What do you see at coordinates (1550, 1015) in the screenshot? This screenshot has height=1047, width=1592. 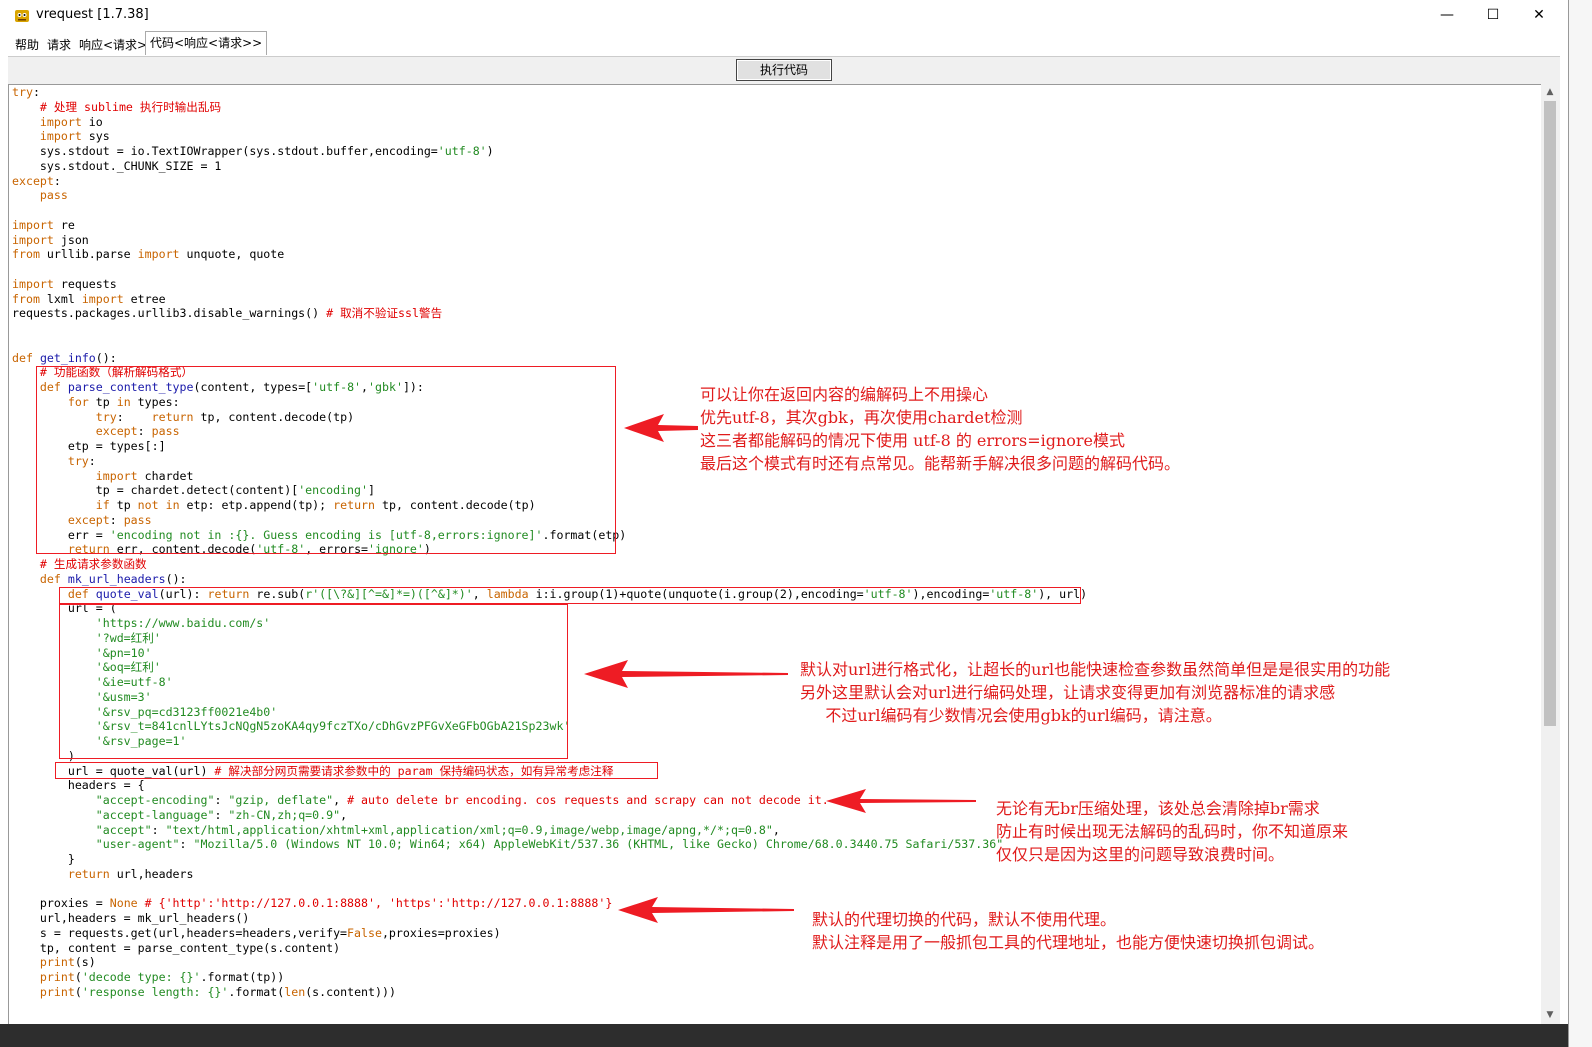 I see `scroll-down-arrow-icon: ▼` at bounding box center [1550, 1015].